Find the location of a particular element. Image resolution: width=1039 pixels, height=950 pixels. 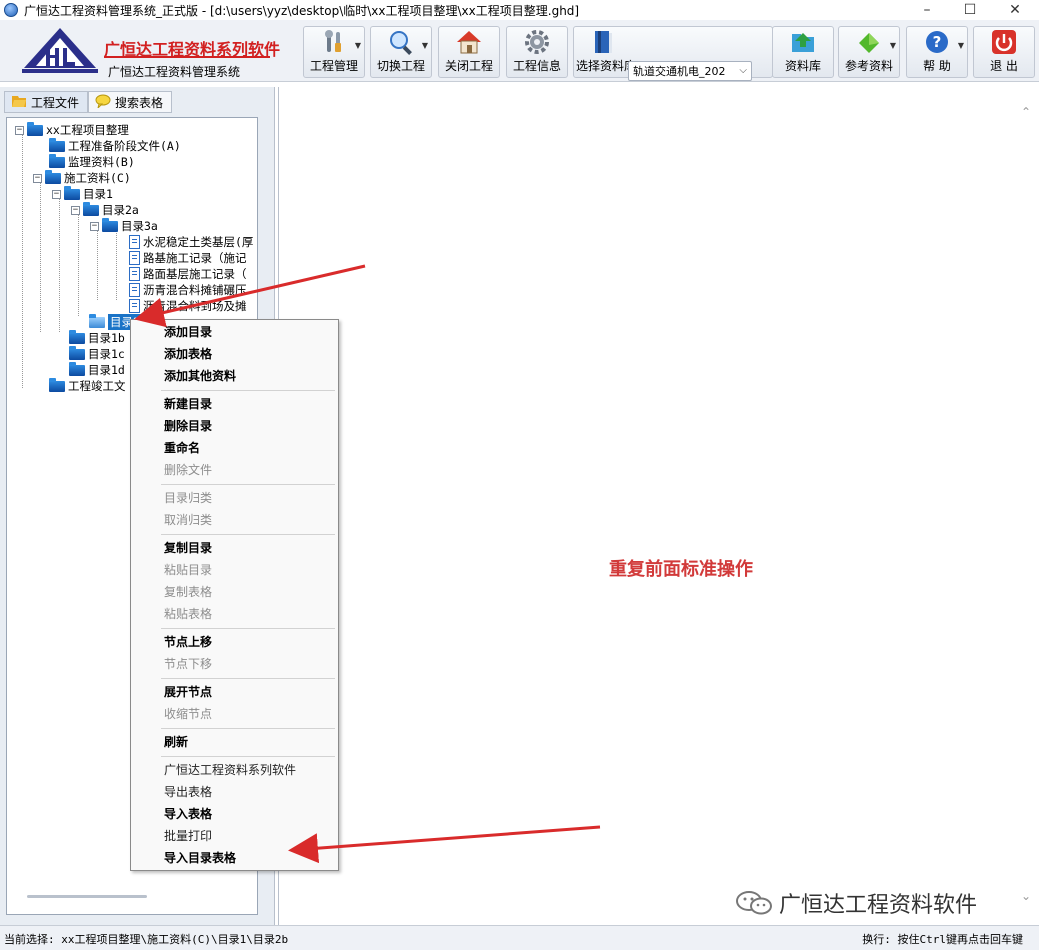

menu-series-software: 广恒达工程资料系列软件 is located at coordinates (230, 769).